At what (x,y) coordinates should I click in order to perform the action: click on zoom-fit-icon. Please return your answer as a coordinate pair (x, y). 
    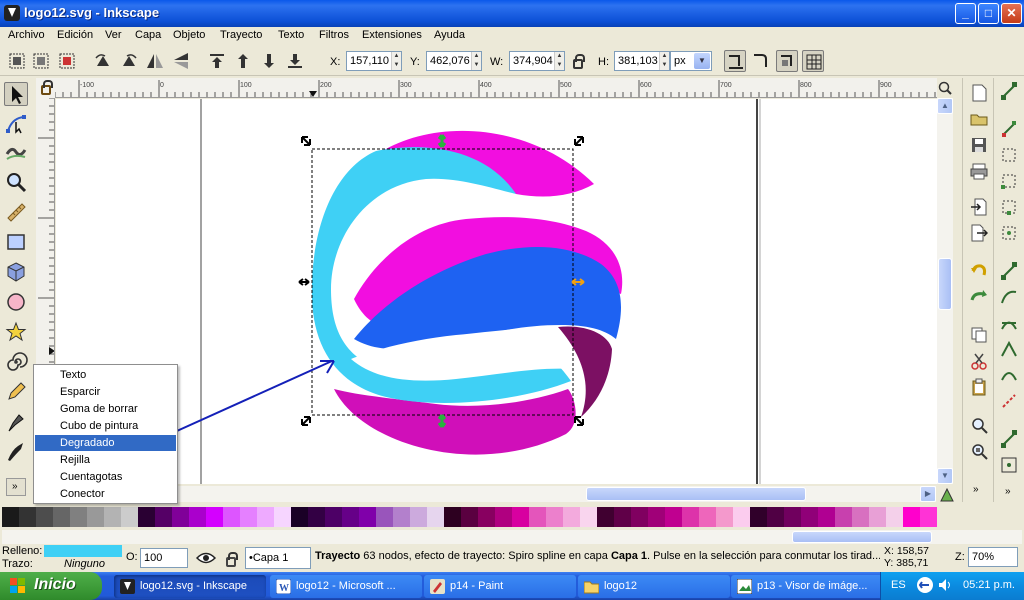
    Looking at the image, I should click on (945, 88).